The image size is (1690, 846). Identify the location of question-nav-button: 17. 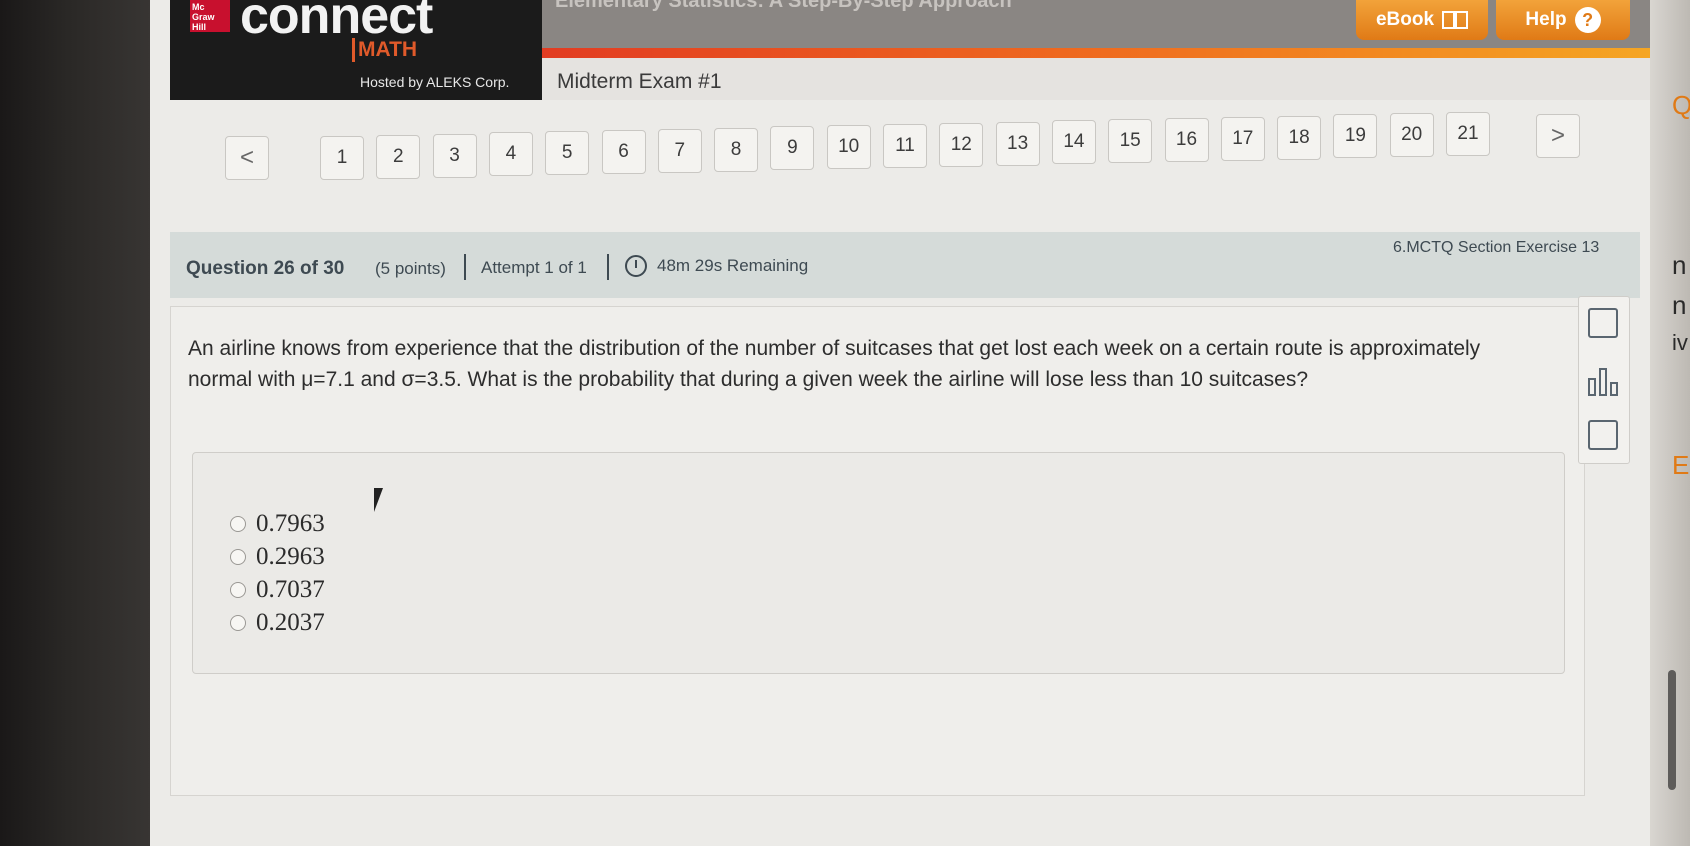
(1242, 138).